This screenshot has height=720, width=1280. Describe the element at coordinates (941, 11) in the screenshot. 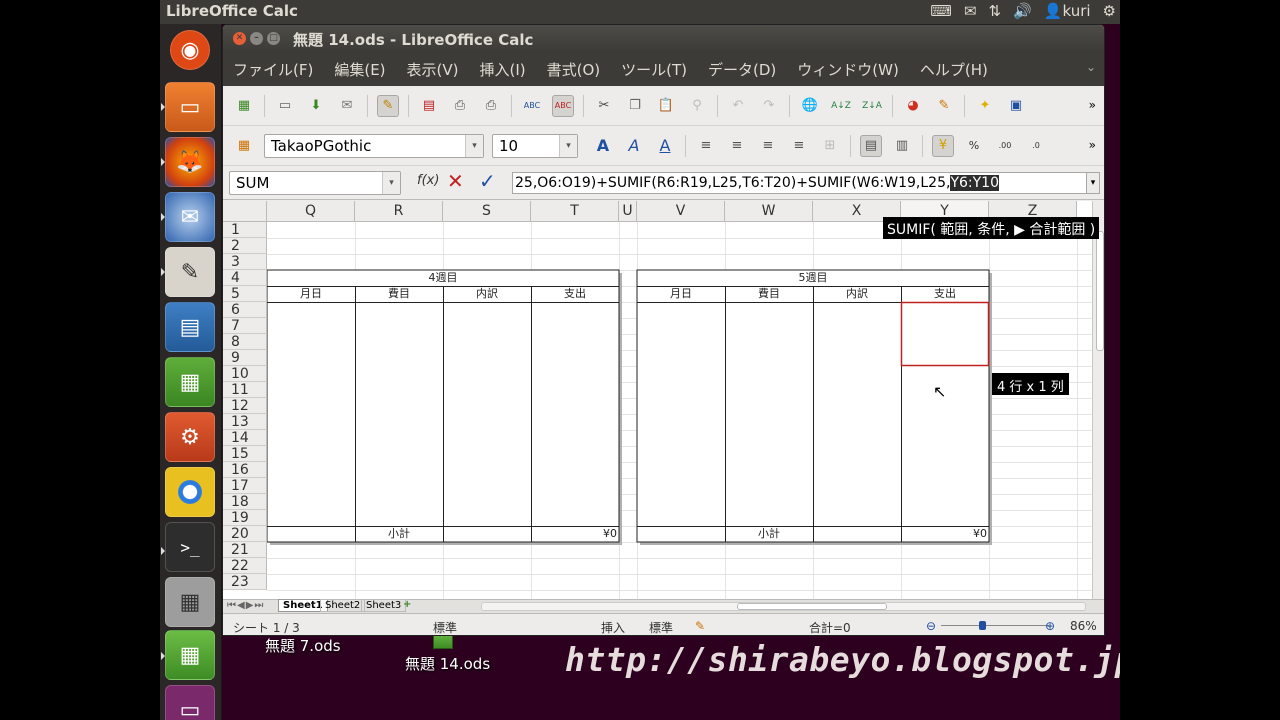

I see `keyboard-icon: ⌨` at that location.